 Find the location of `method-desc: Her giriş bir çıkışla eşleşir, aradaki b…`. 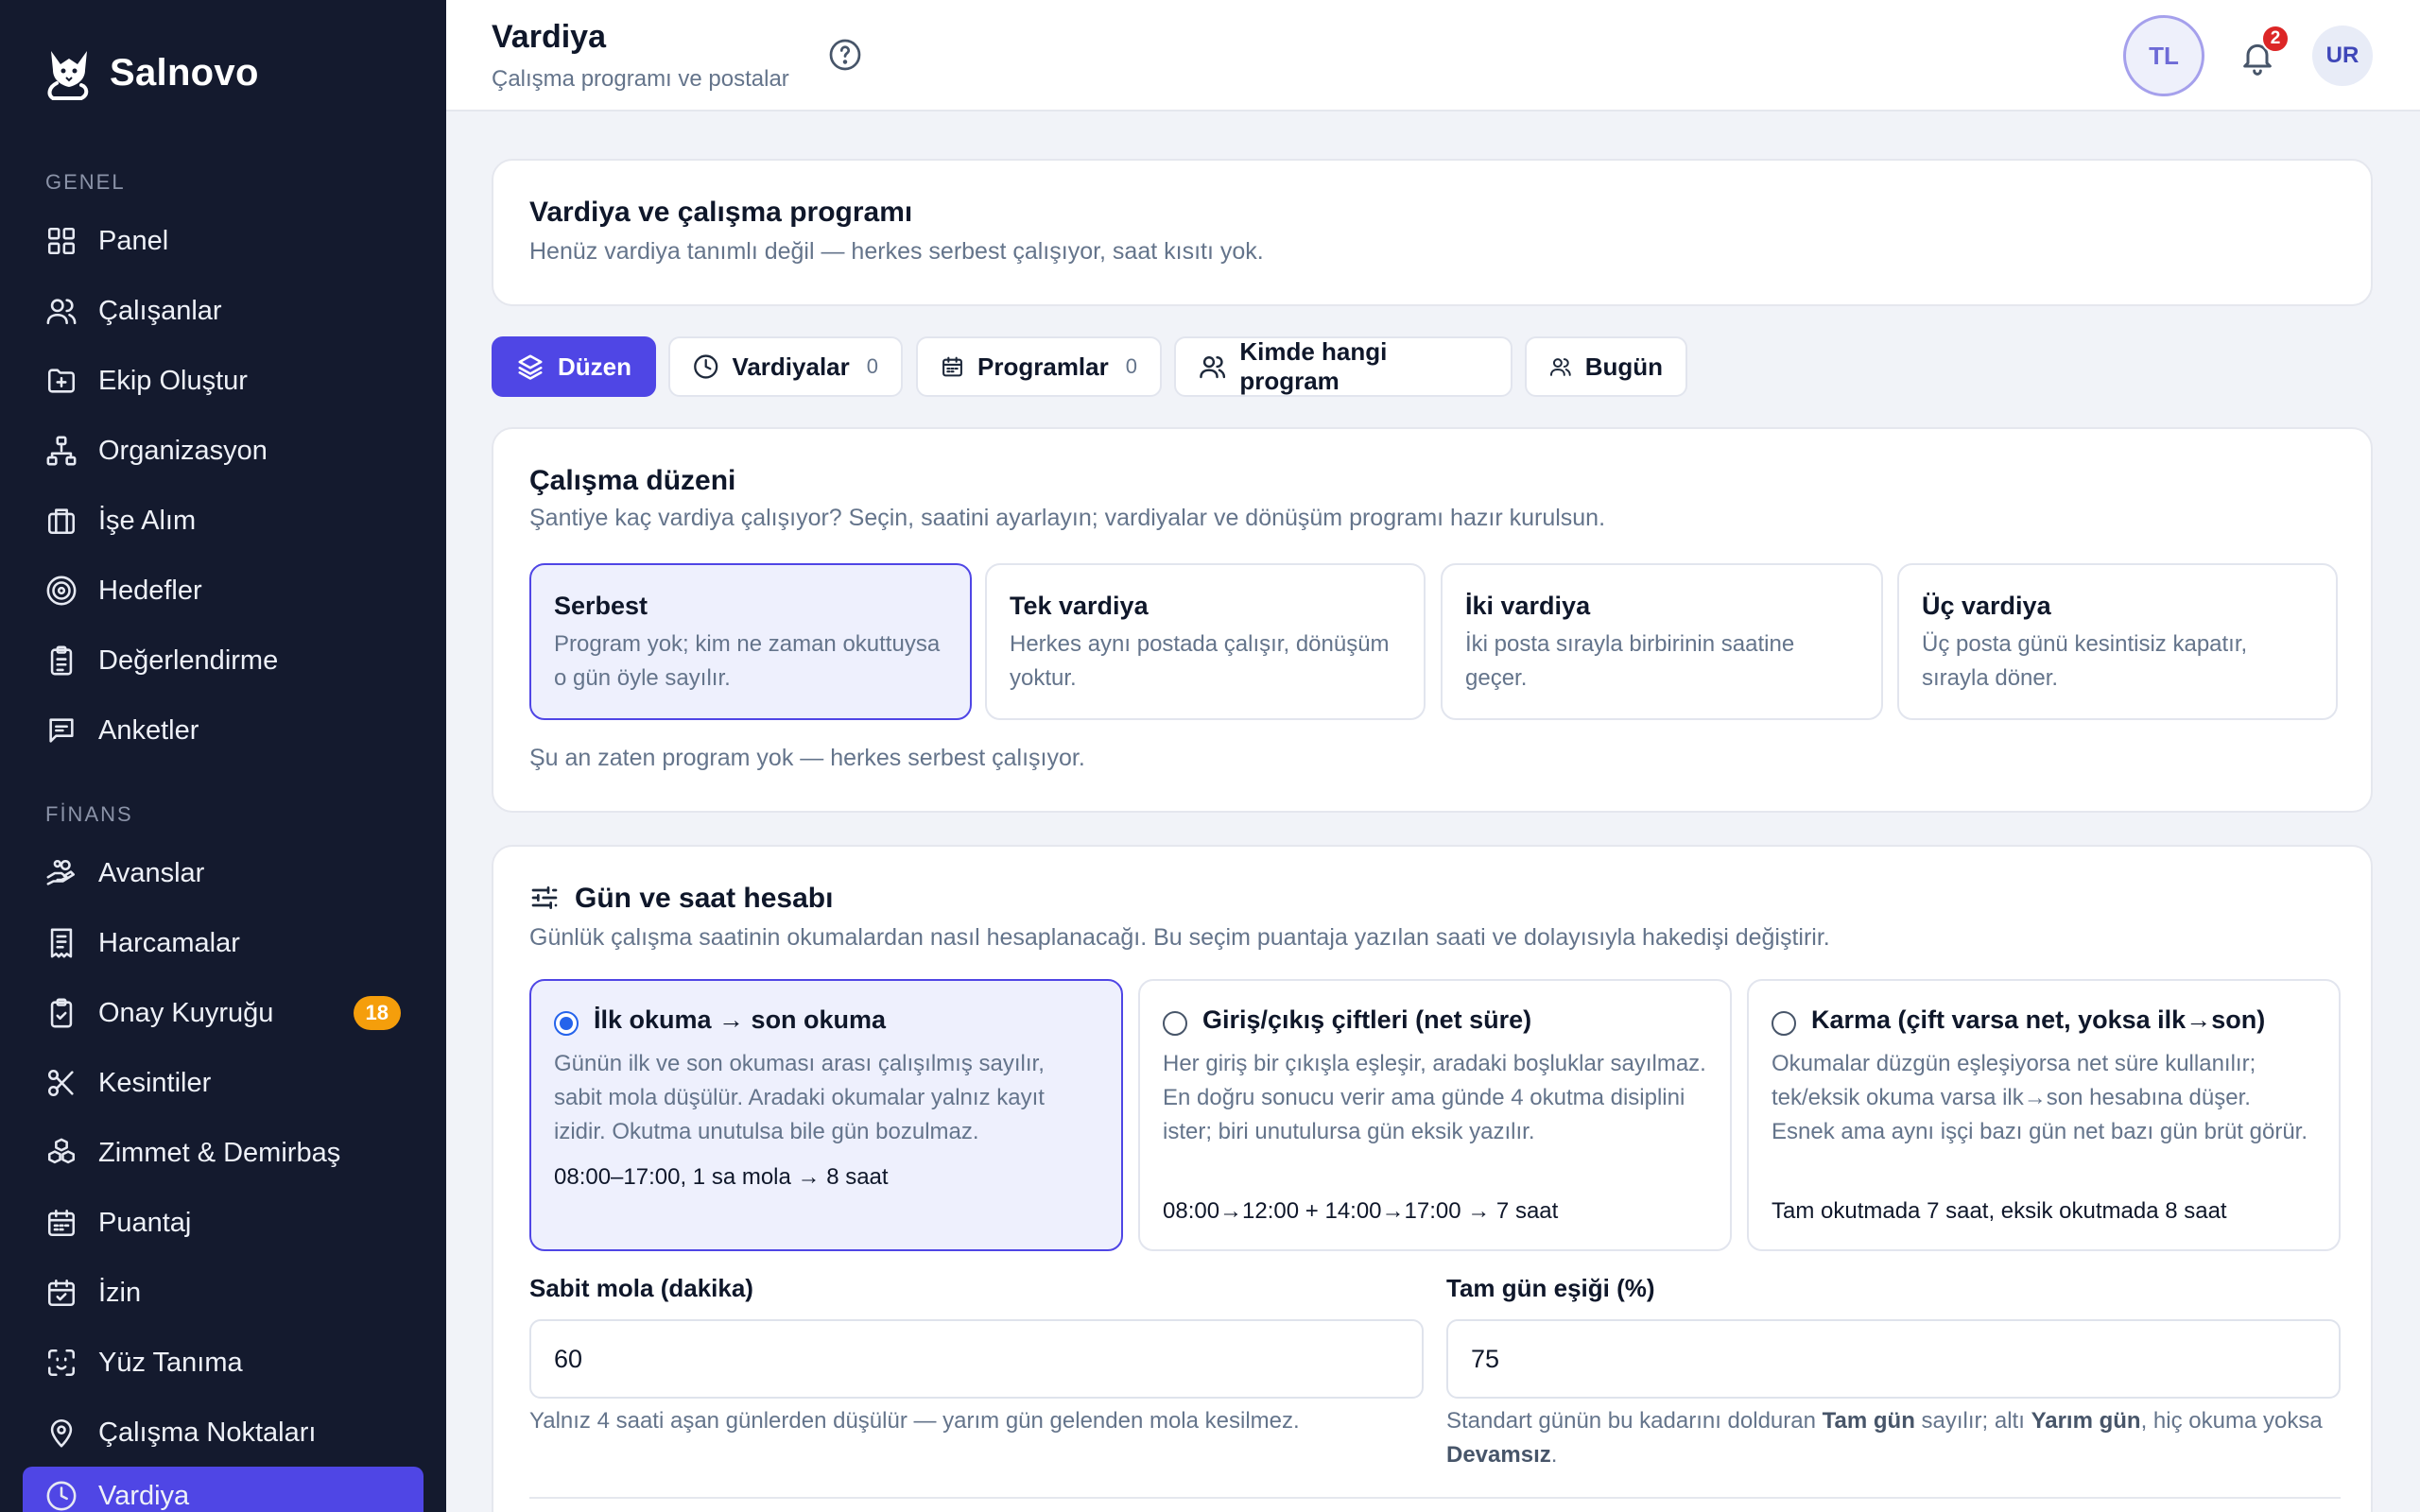

method-desc: Her giriş bir çıkışla eşleşir, aradaki b… is located at coordinates (1434, 1097).